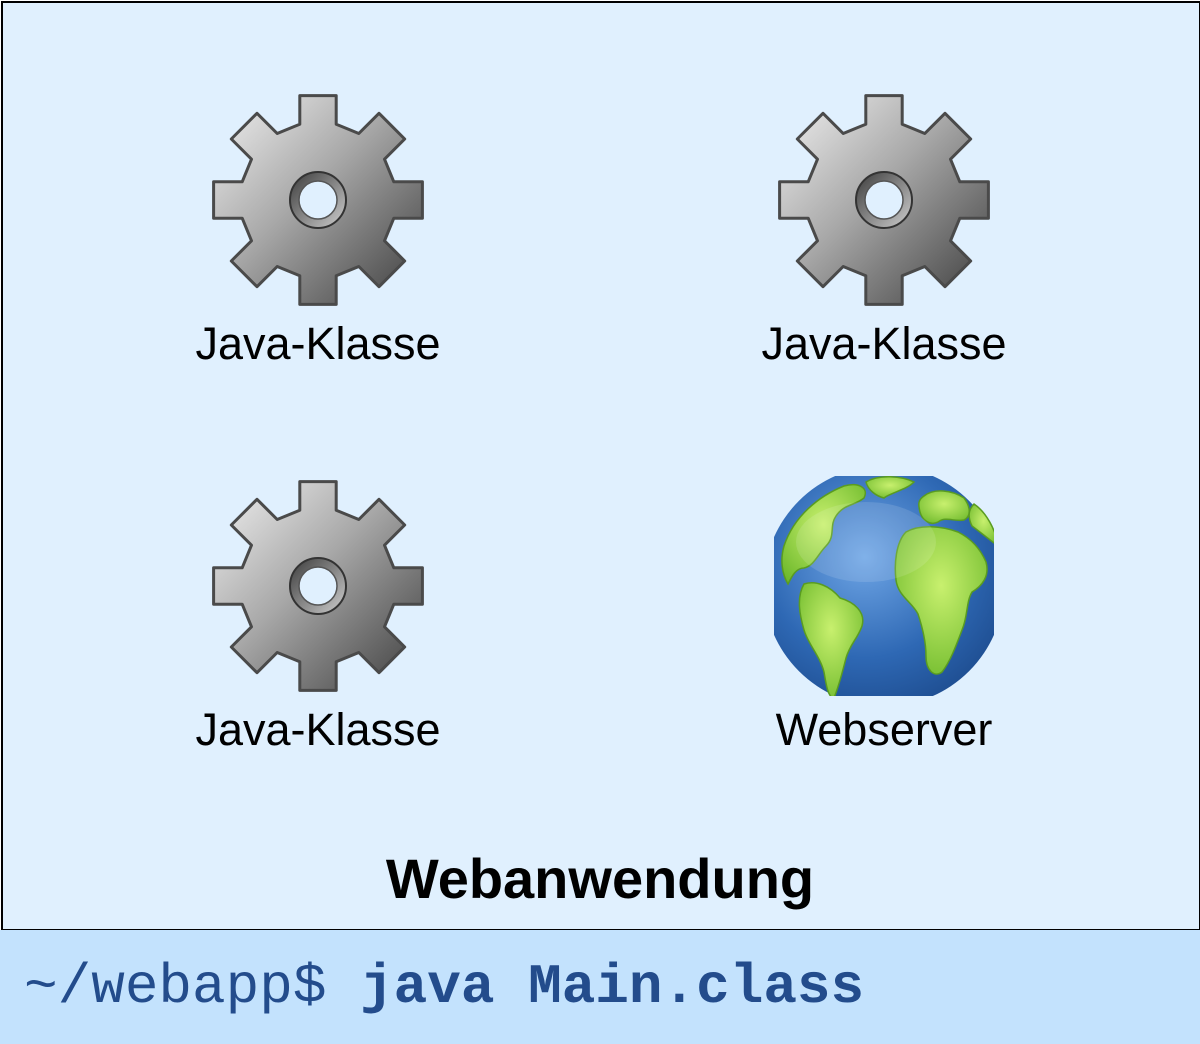  I want to click on terminal-command-line: ~/webapp$ java Main.class, so click(444, 987).